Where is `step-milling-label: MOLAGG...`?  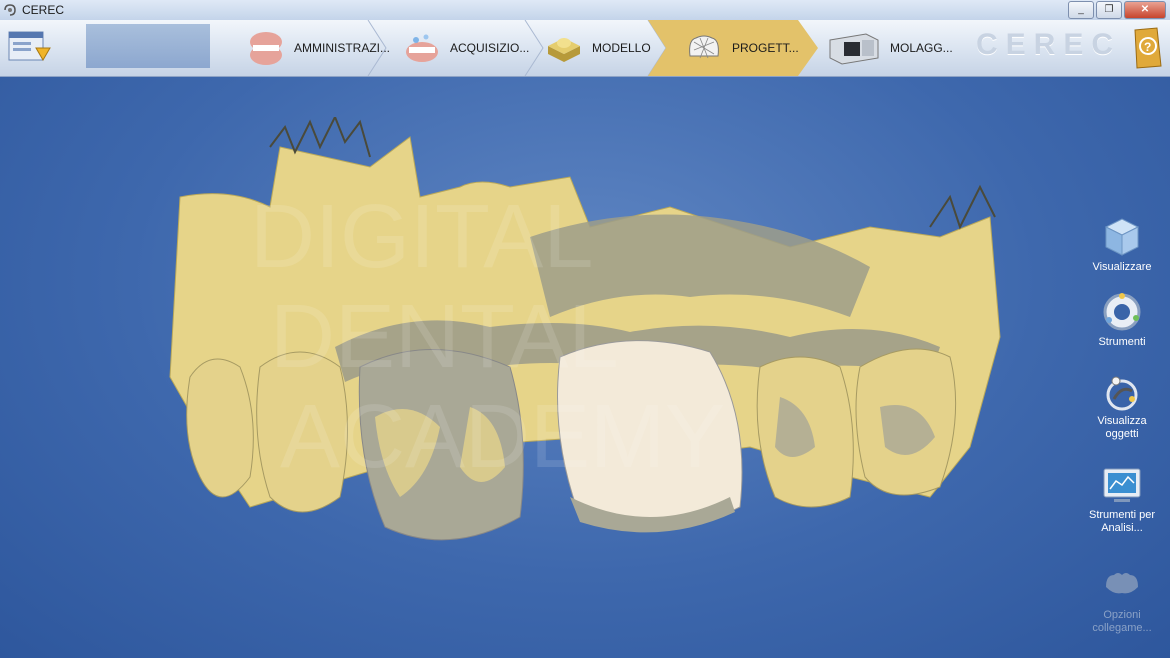 step-milling-label: MOLAGG... is located at coordinates (921, 48).